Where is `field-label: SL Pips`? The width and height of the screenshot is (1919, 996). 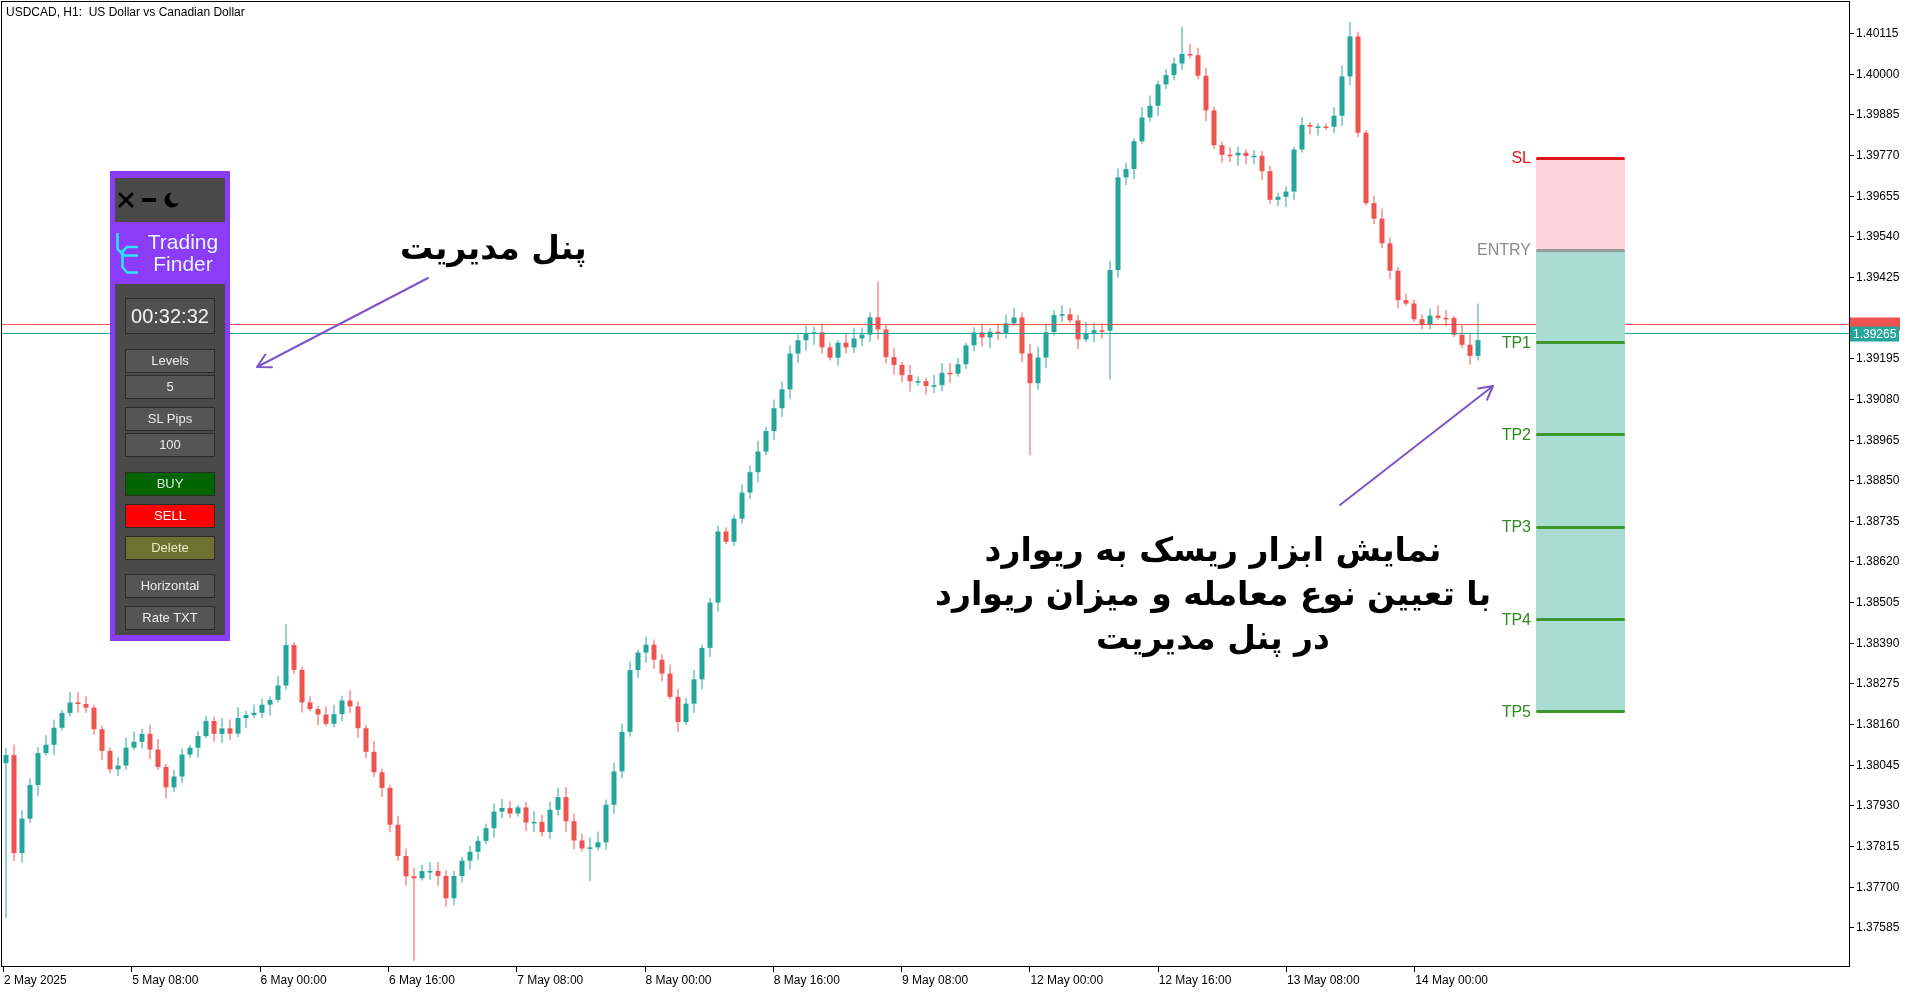 field-label: SL Pips is located at coordinates (170, 419).